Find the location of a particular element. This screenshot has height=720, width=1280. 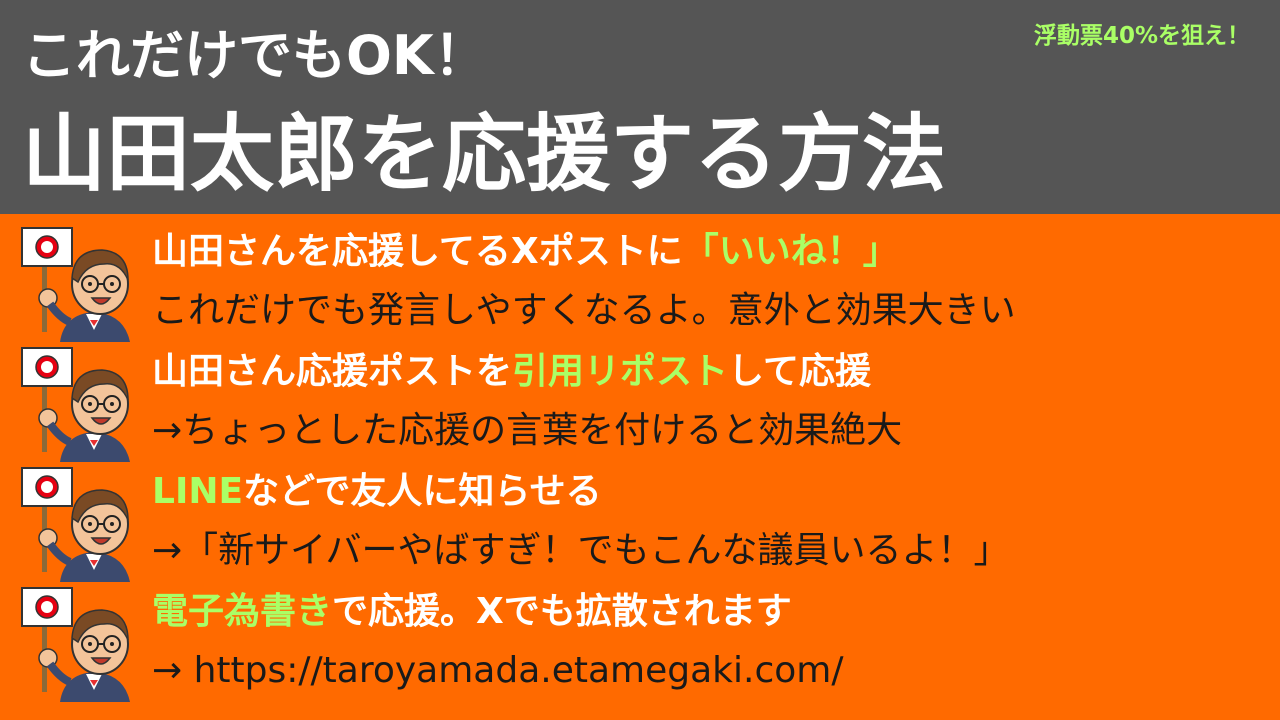

item-description: これだけでも発言しやすくなるよ。意外と効果大きい is located at coordinates (584, 310).